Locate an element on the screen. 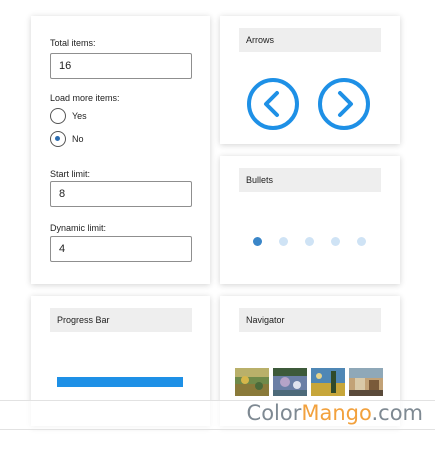 Image resolution: width=435 pixels, height=450 pixels. start-limit-label: Start limit: is located at coordinates (70, 174).